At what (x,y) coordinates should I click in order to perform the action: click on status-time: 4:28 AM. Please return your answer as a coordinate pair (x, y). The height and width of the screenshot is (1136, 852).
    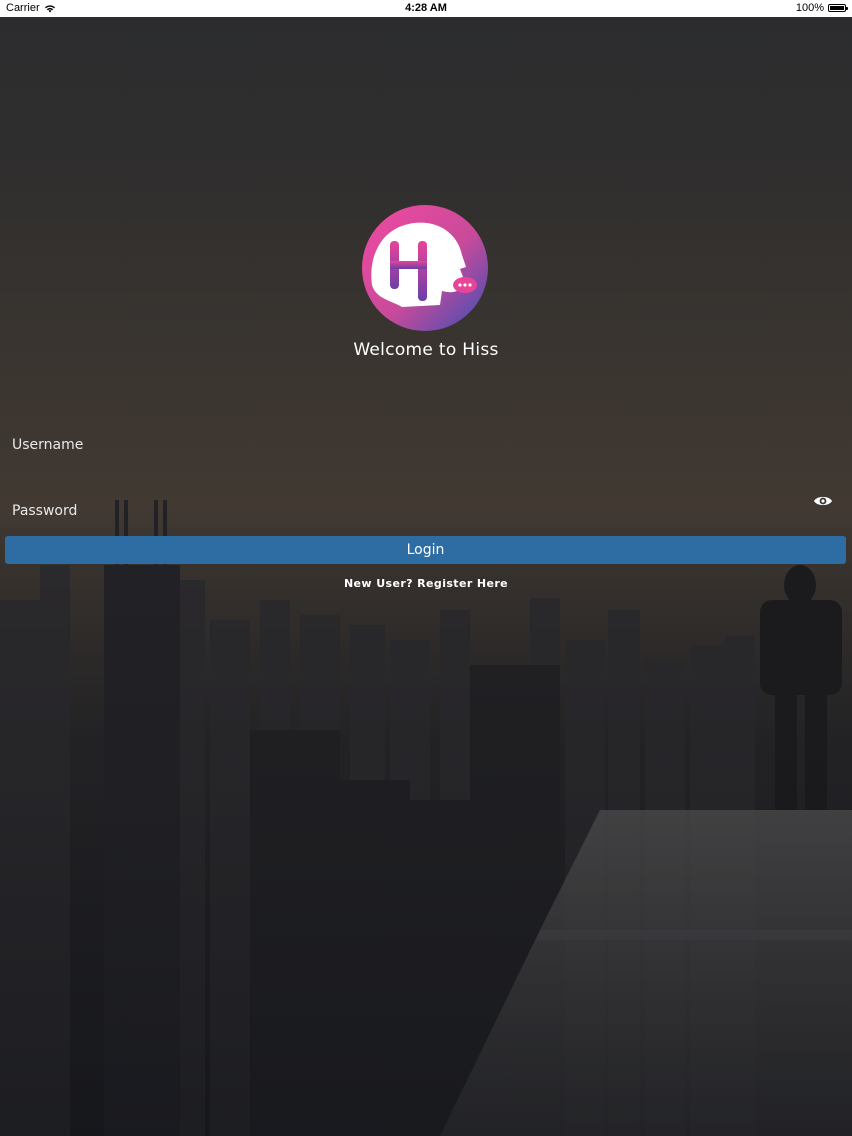
    Looking at the image, I should click on (426, 8).